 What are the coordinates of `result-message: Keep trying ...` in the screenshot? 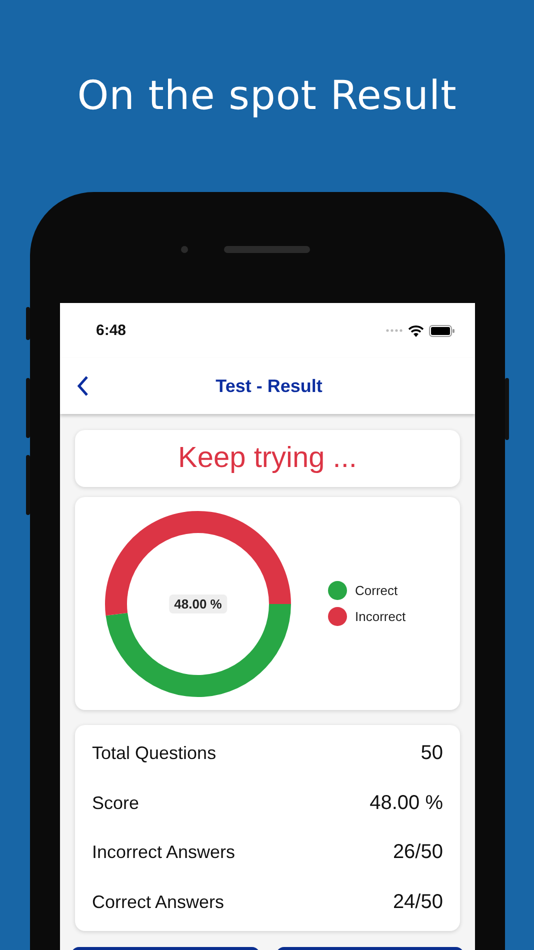 It's located at (267, 458).